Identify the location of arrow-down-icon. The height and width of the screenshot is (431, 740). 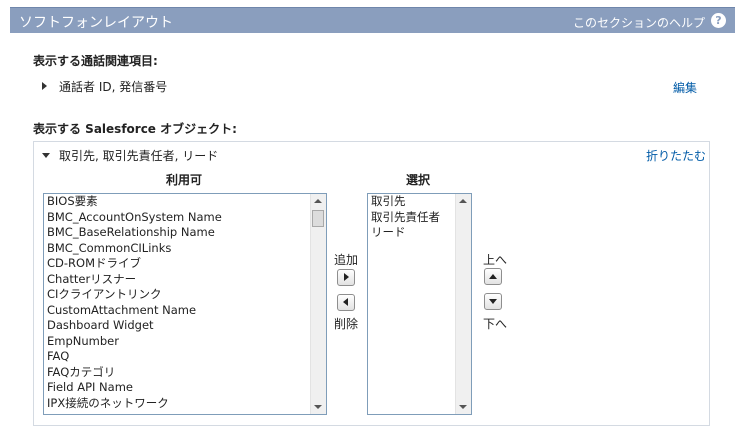
(493, 301).